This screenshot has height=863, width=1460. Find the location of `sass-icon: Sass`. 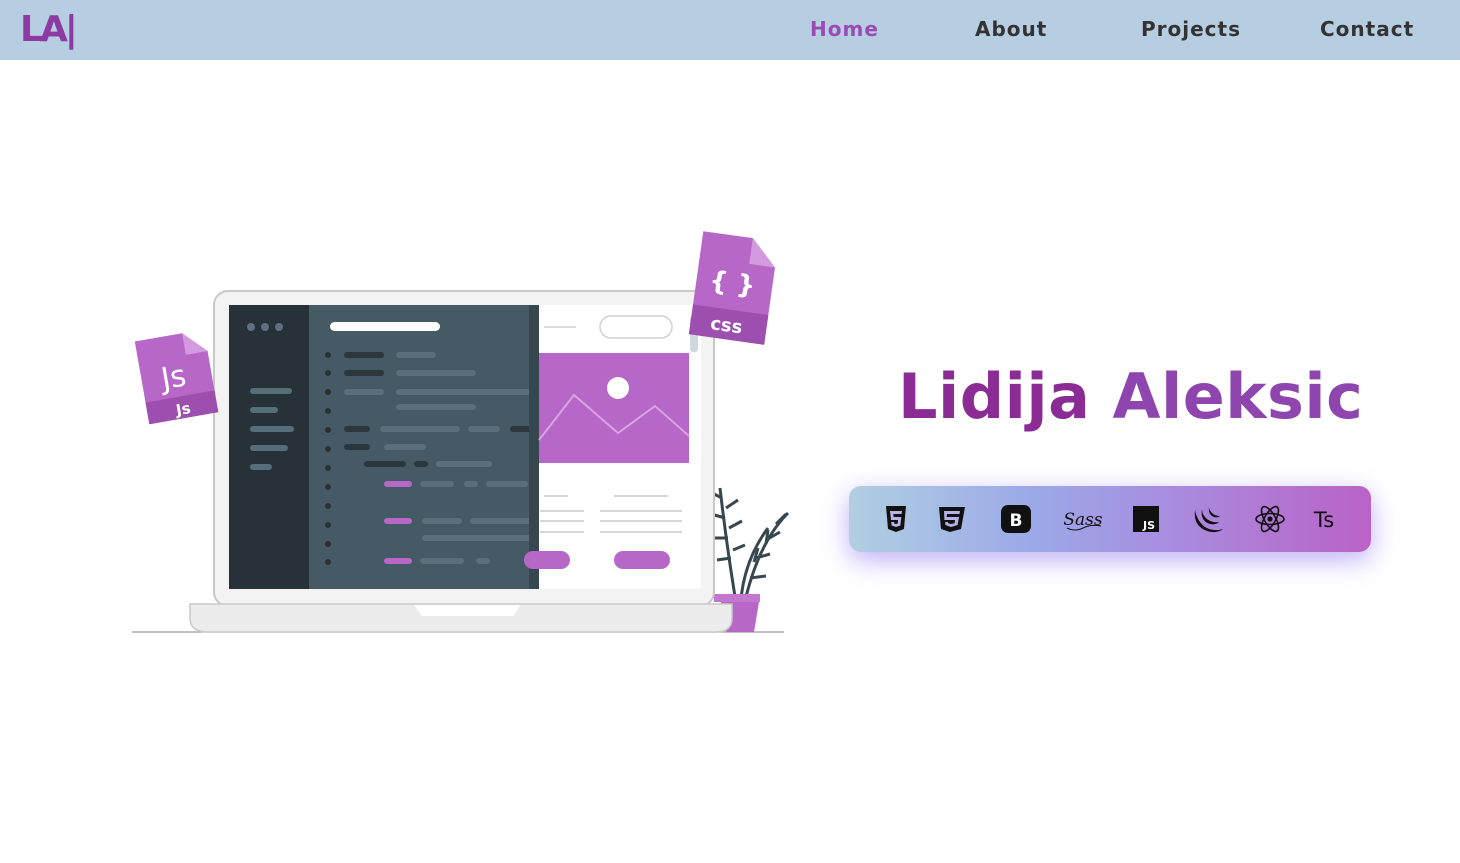

sass-icon: Sass is located at coordinates (1083, 519).